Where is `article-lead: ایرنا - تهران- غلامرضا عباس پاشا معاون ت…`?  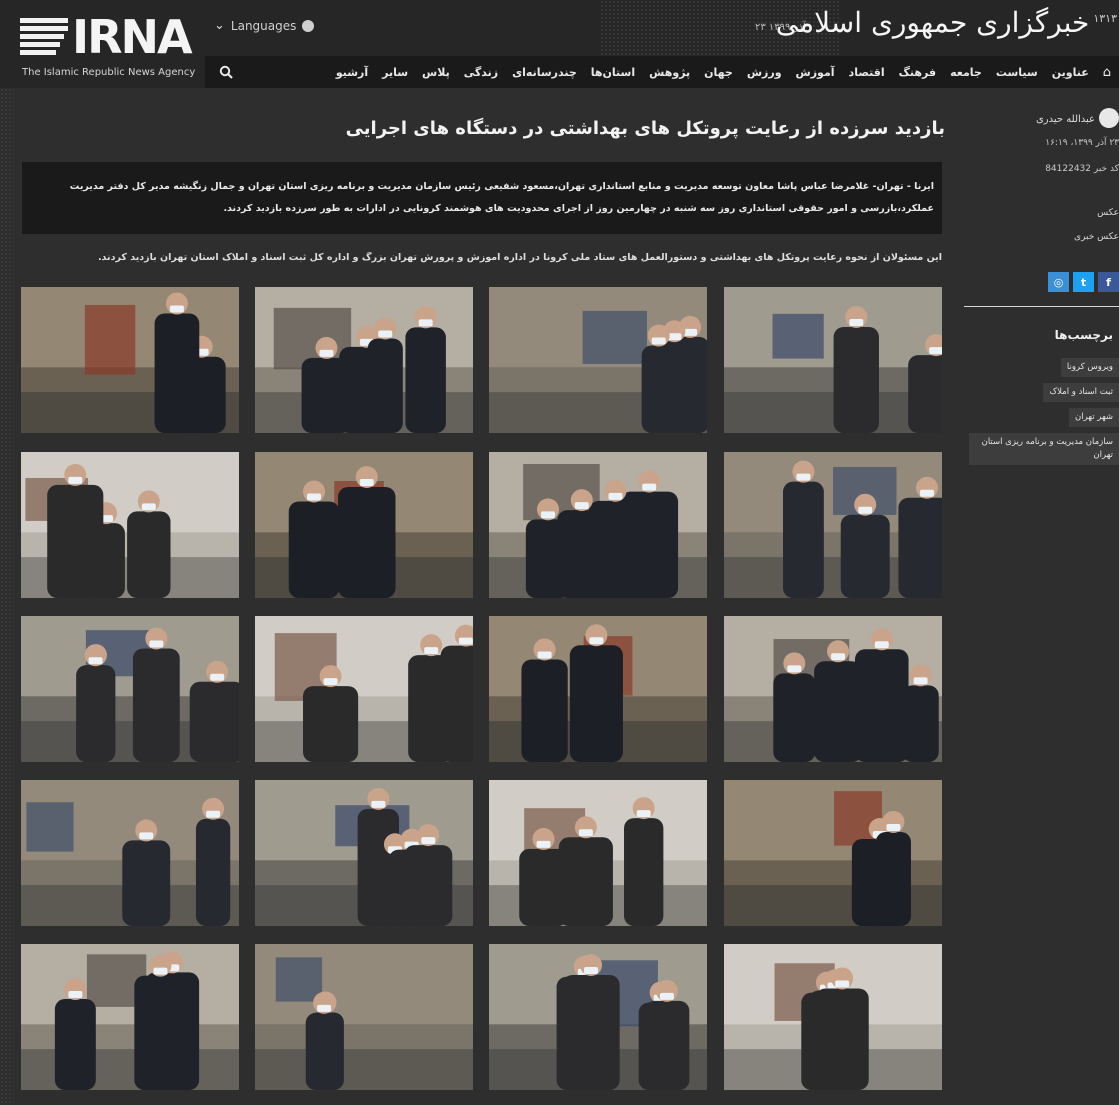
article-lead: ایرنا - تهران- غلامرضا عباس پاشا معاون ت… is located at coordinates (482, 198).